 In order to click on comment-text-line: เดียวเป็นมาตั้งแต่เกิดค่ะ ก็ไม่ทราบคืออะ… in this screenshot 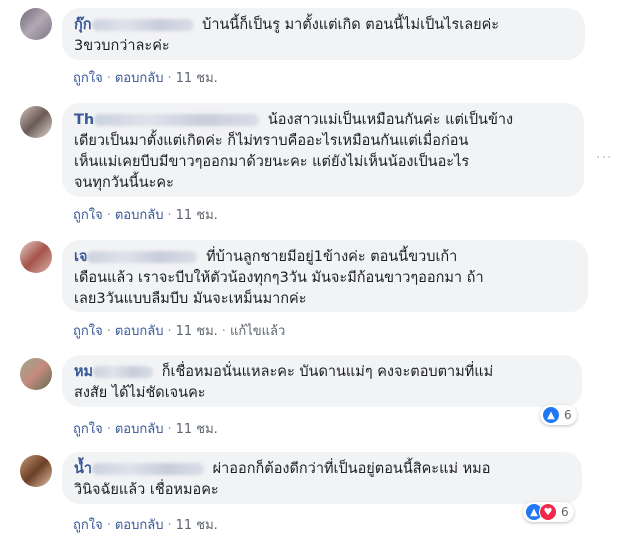, I will do `click(271, 141)`.